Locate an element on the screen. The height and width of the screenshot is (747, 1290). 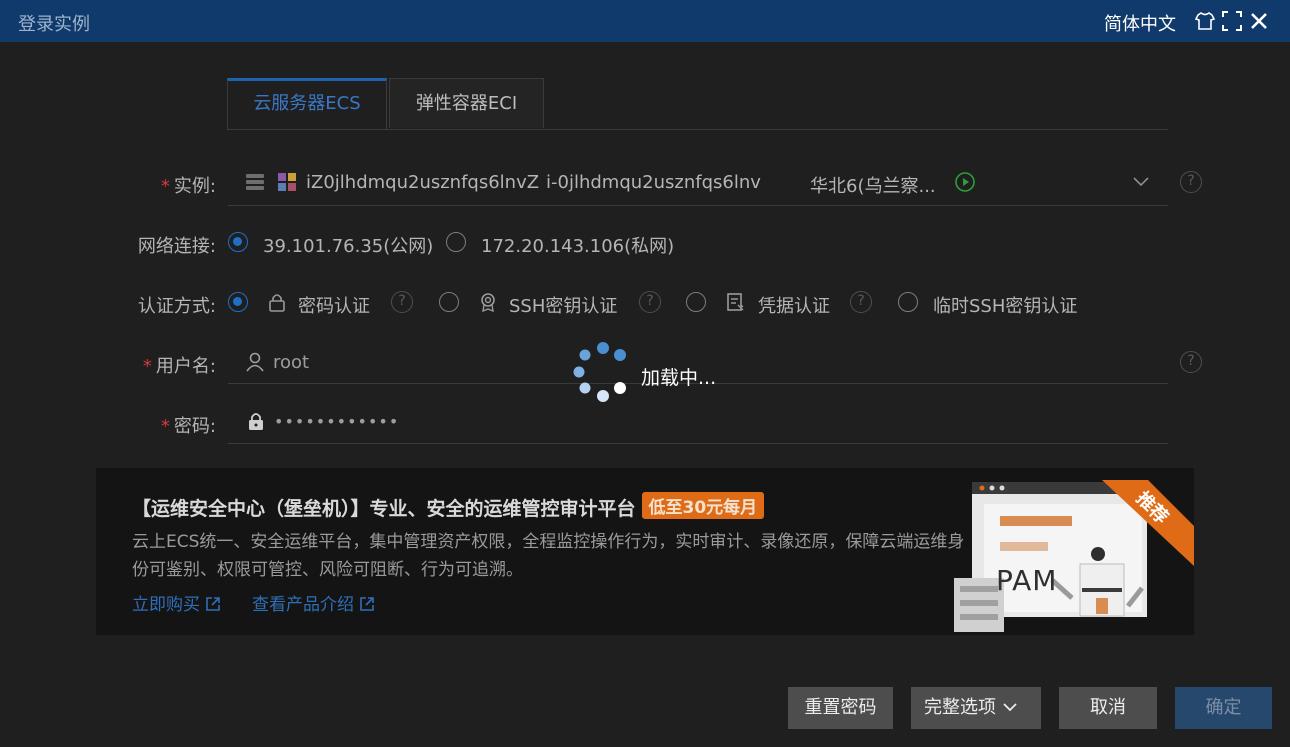
username-help-icon: ? is located at coordinates (1191, 362).